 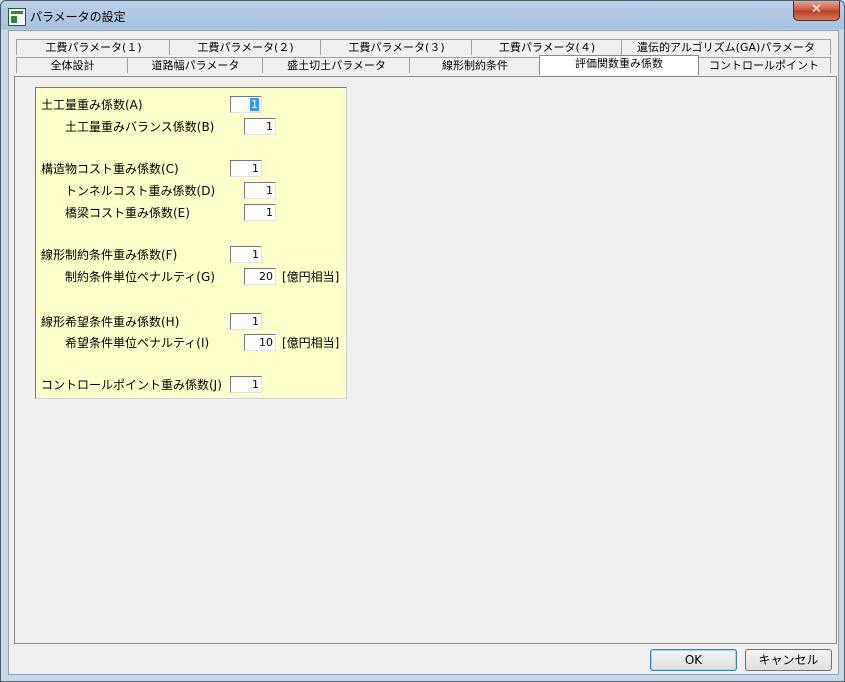 I want to click on earthwork-weight-label: 土工量重み係数(A), so click(x=92, y=105).